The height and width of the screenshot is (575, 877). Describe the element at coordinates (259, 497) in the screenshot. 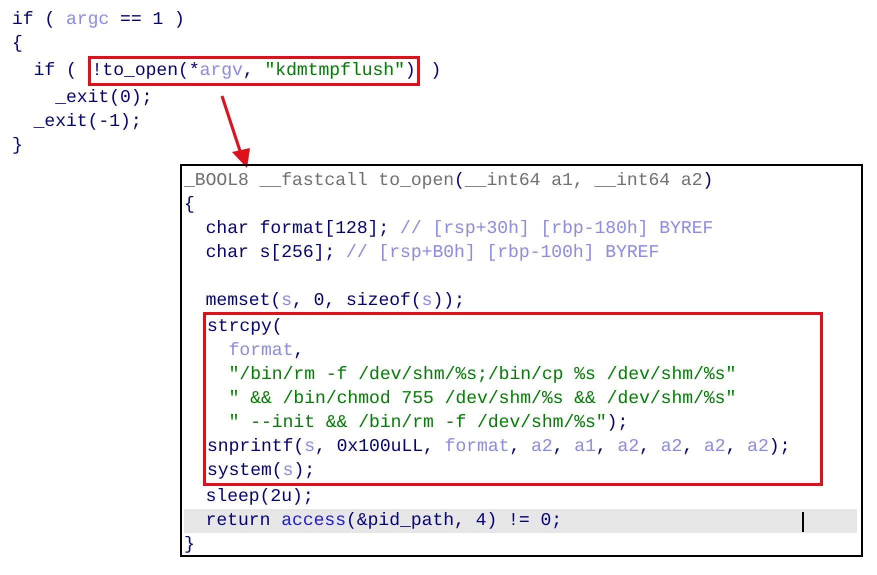

I see `code-line: sleep(2u);` at that location.